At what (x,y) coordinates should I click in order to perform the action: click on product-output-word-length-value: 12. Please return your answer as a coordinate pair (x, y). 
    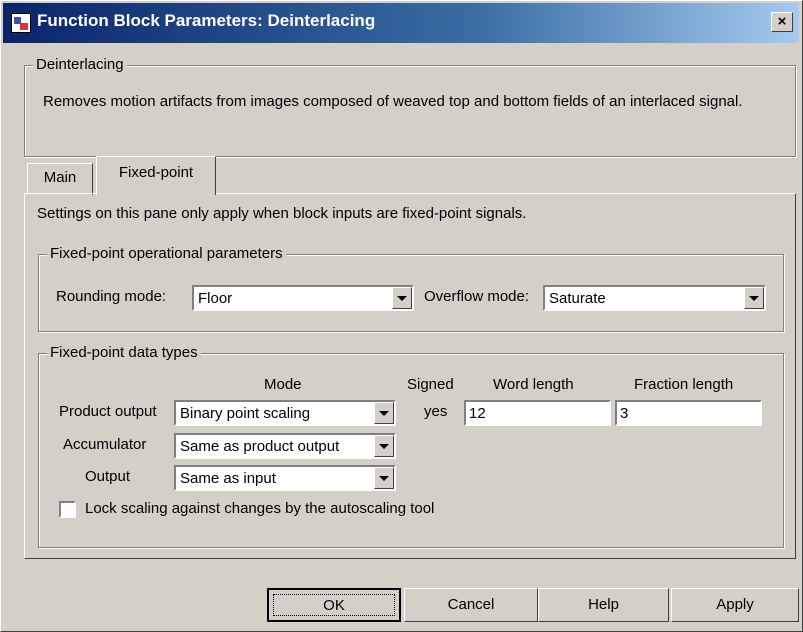
    Looking at the image, I should click on (477, 413).